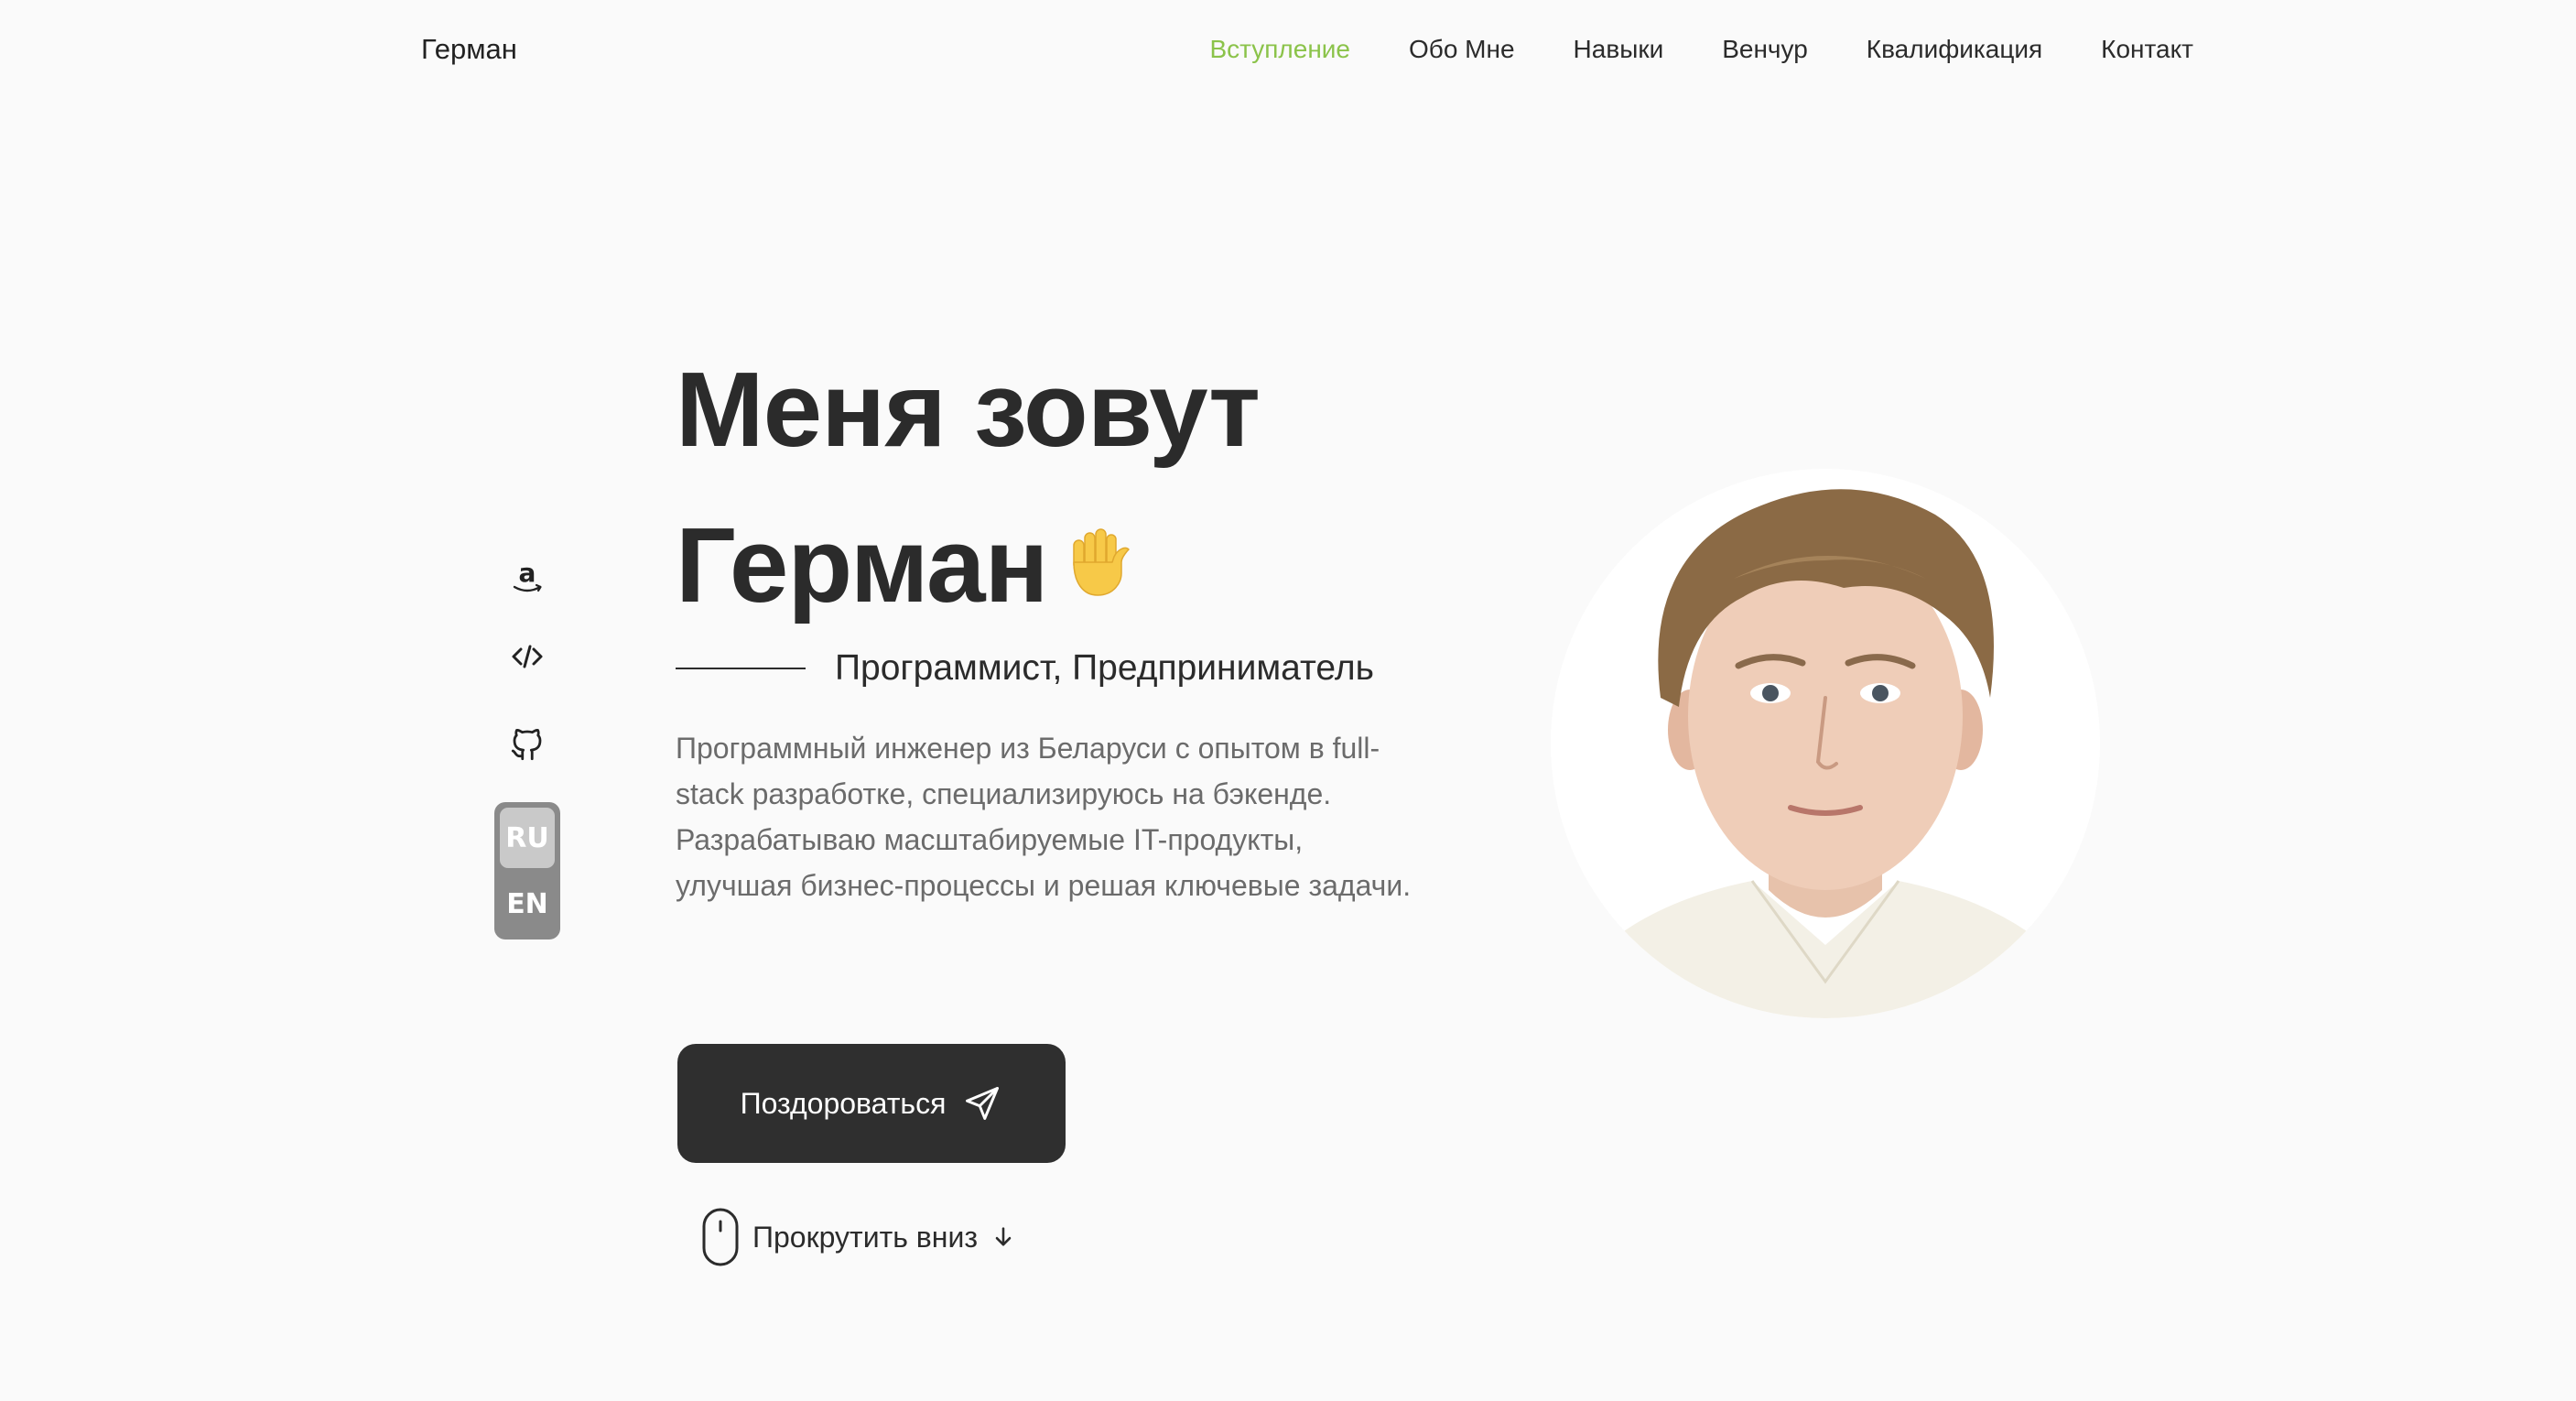  I want to click on subtitle-row: Программист, Предприниматель, so click(1025, 668).